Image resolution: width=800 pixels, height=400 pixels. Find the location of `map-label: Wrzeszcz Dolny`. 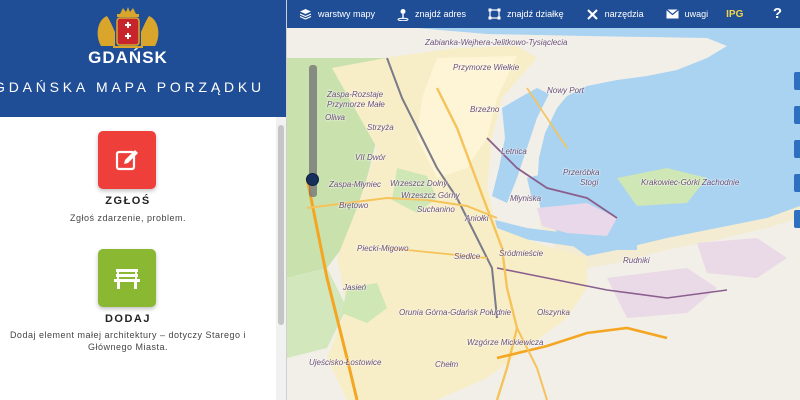

map-label: Wrzeszcz Dolny is located at coordinates (419, 183).